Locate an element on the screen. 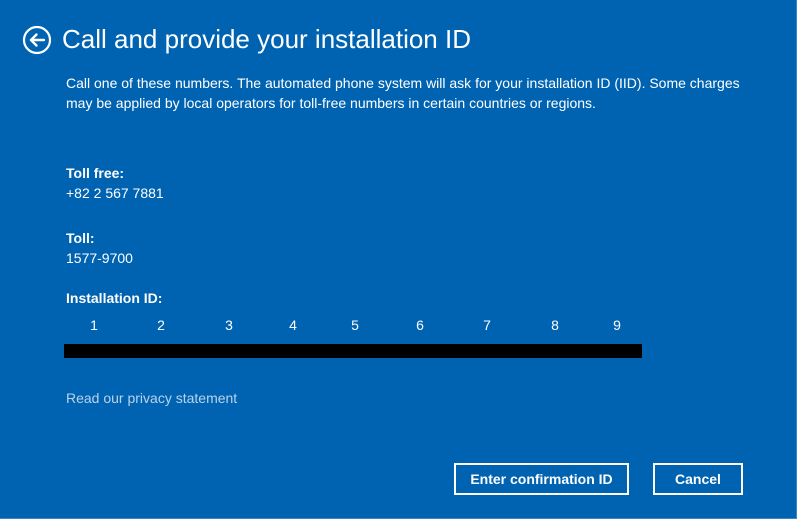 This screenshot has height=519, width=797. back-arrow-circle-icon is located at coordinates (37, 40).